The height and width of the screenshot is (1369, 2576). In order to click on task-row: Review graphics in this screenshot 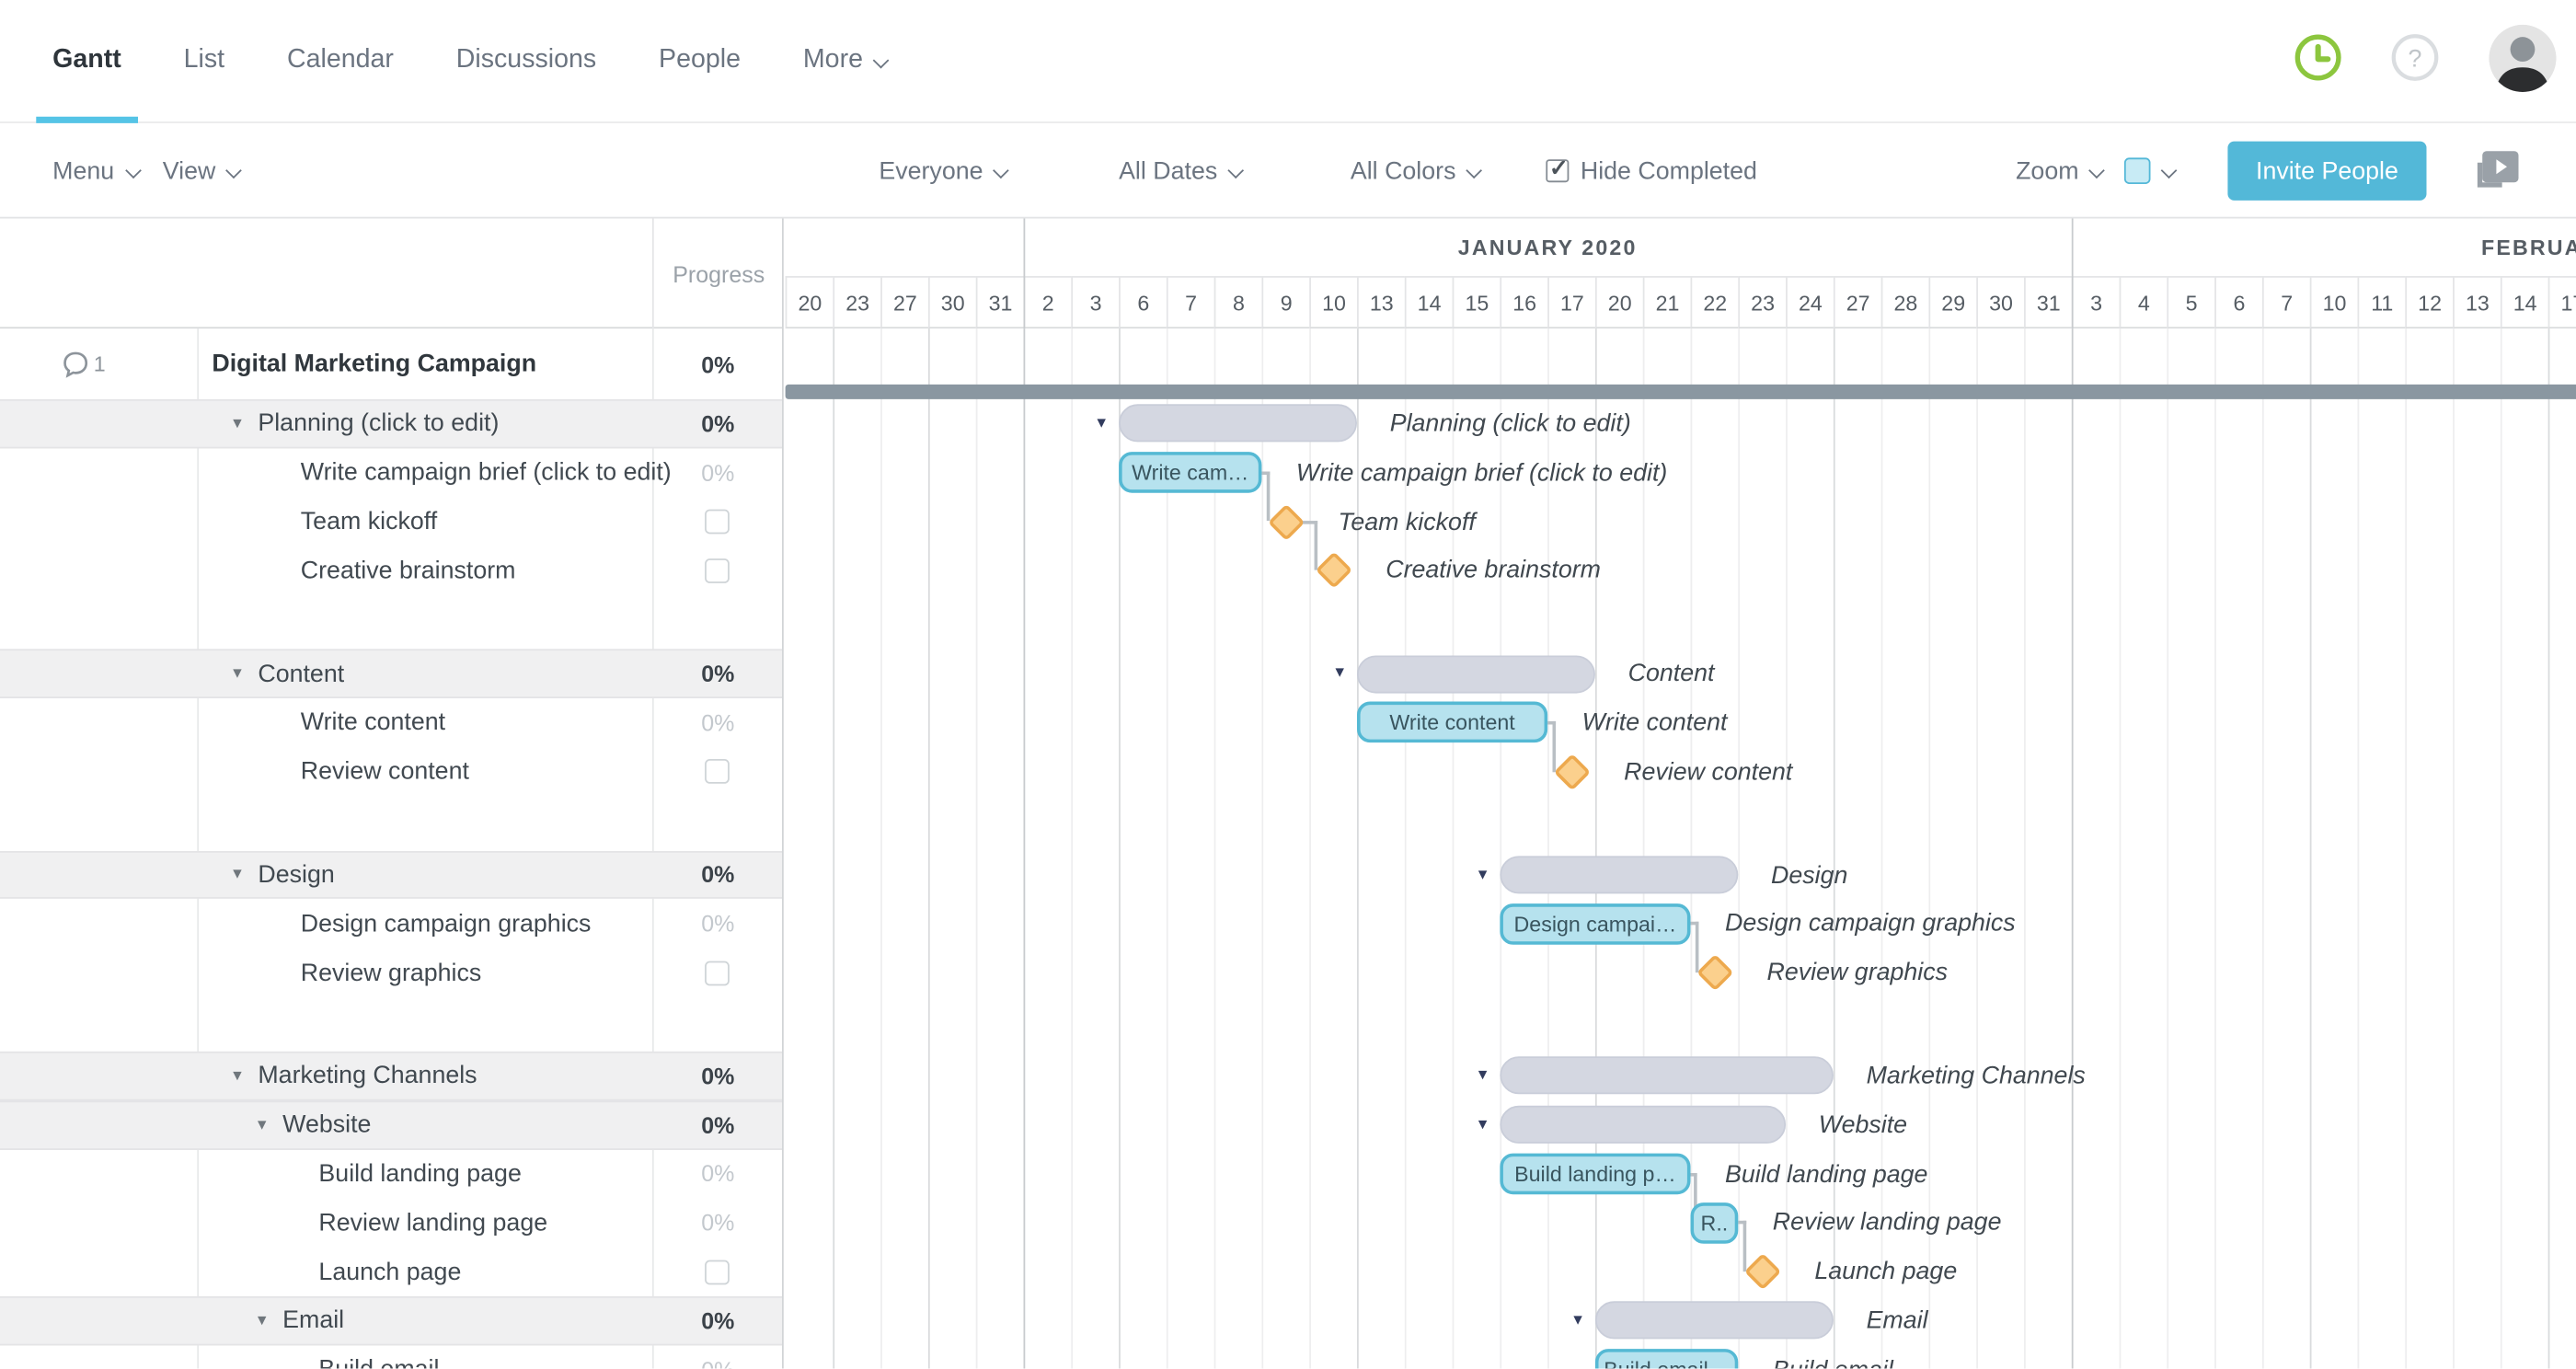, I will do `click(391, 973)`.